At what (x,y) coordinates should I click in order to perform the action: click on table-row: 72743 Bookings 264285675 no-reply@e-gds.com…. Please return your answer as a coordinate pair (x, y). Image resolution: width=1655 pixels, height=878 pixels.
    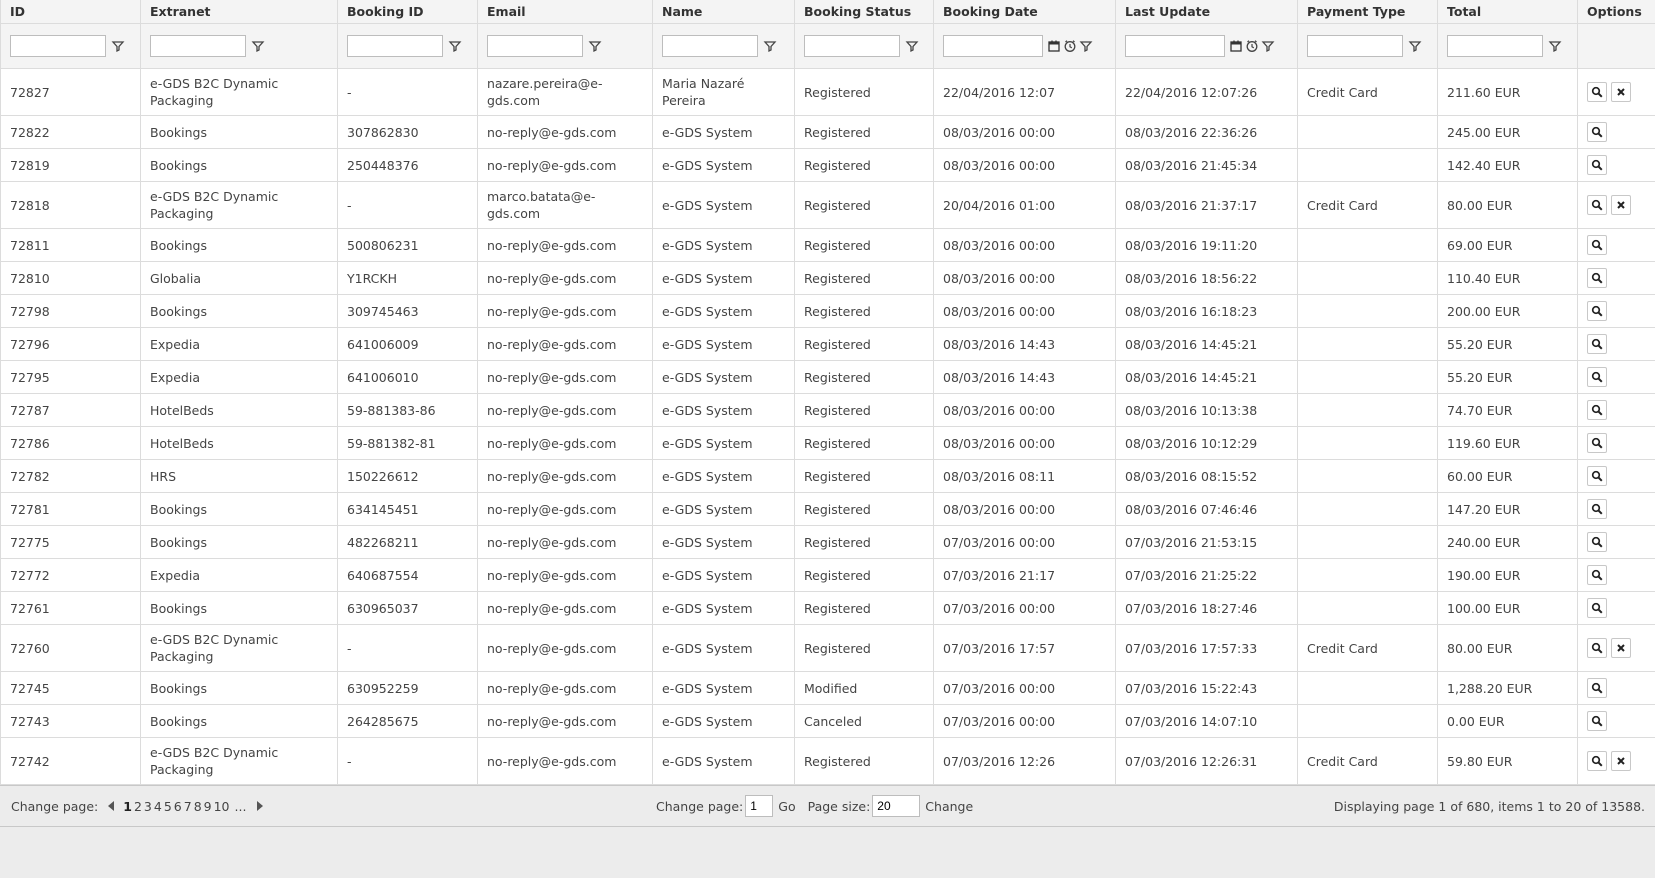
    Looking at the image, I should click on (827, 721).